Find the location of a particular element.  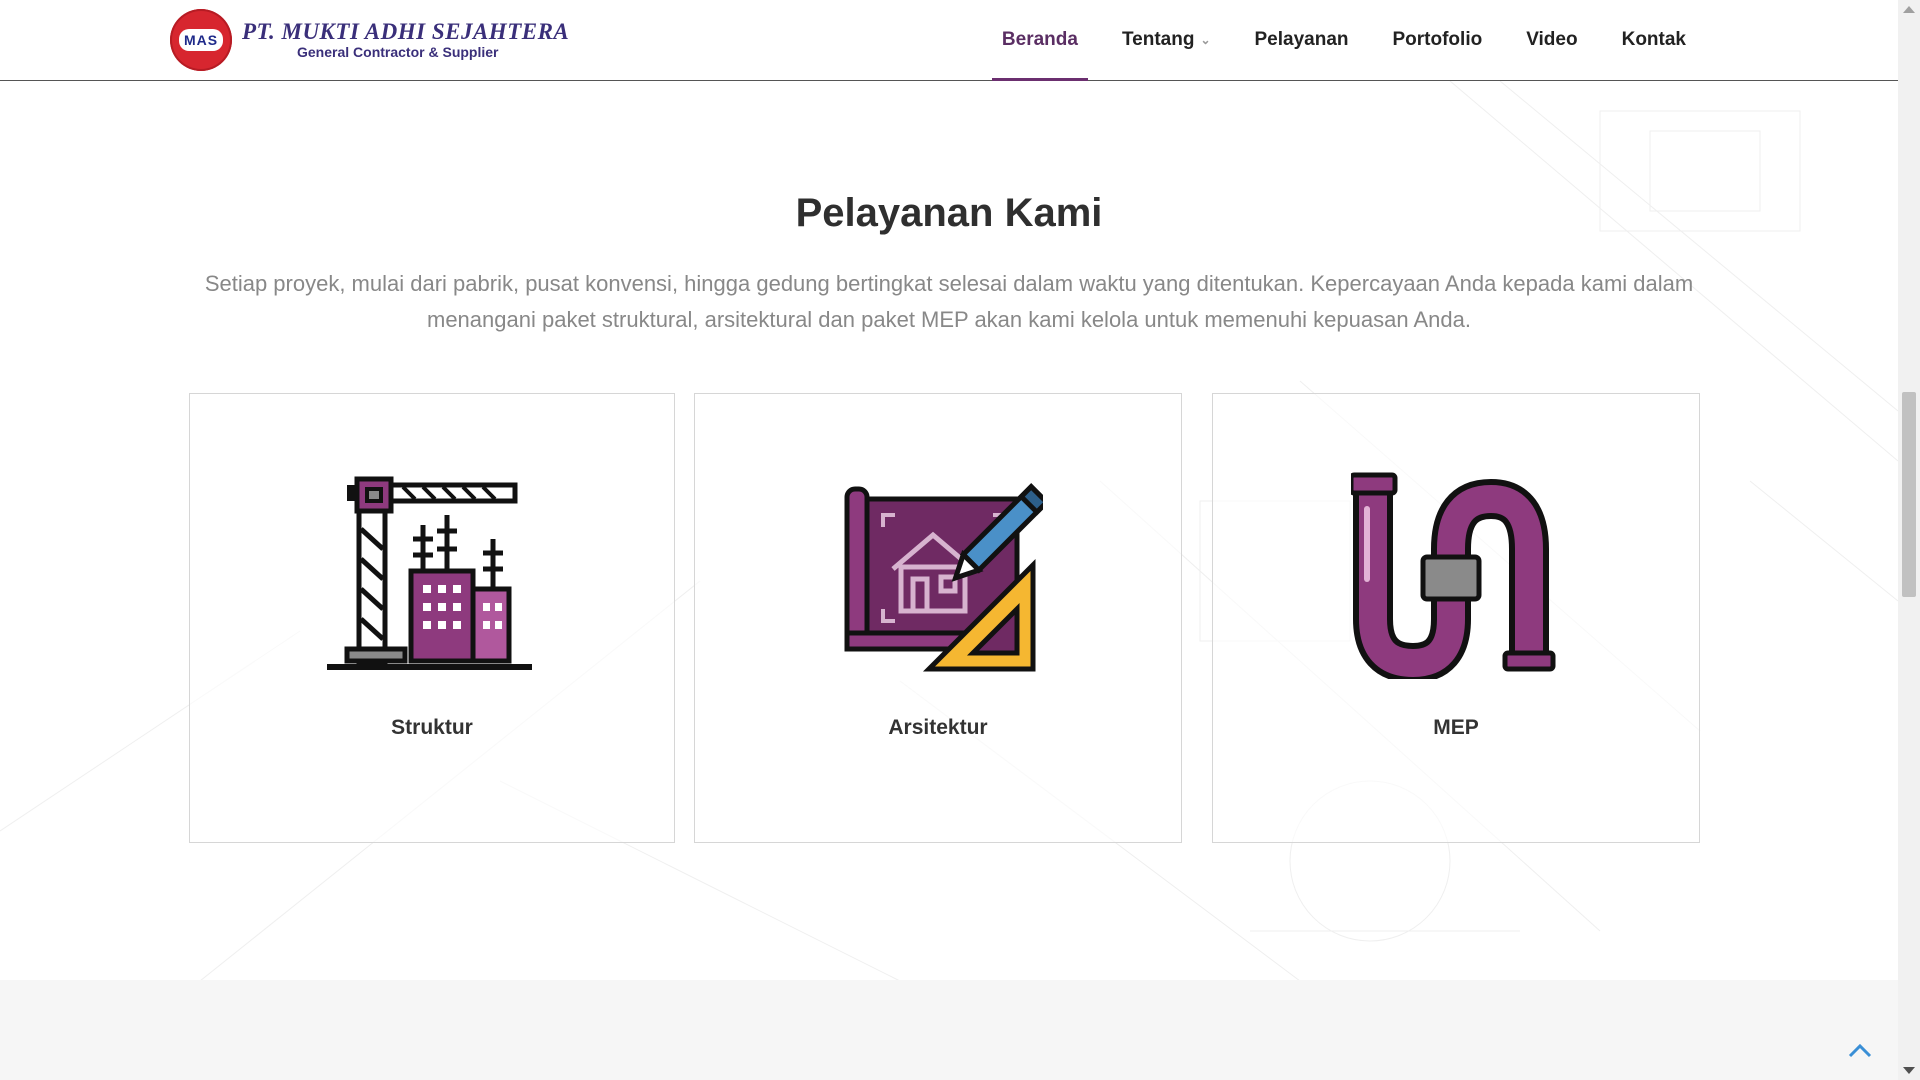

company-tagline: General Contractor & Supplier is located at coordinates (398, 52).